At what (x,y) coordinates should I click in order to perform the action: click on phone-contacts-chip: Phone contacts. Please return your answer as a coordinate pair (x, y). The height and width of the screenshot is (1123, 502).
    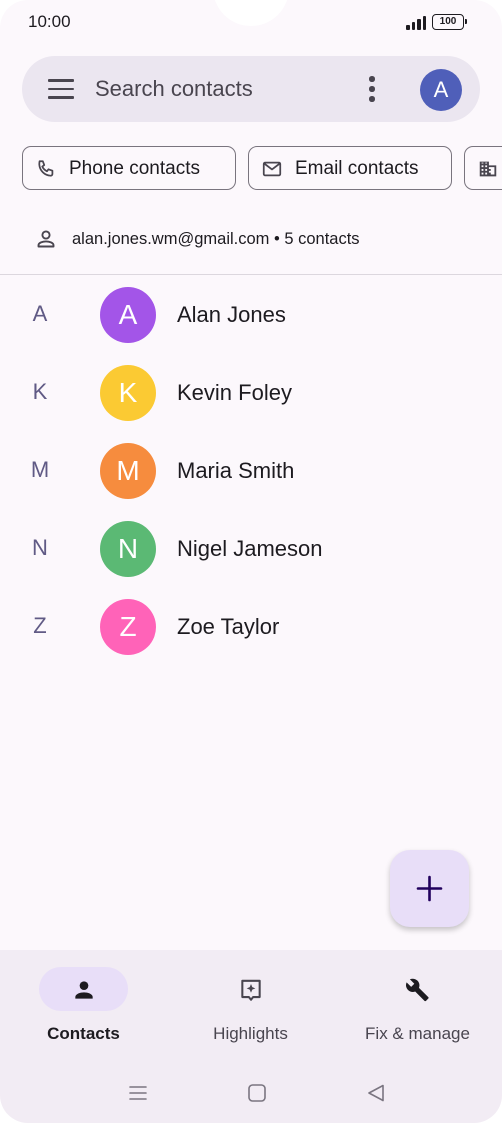
    Looking at the image, I should click on (129, 168).